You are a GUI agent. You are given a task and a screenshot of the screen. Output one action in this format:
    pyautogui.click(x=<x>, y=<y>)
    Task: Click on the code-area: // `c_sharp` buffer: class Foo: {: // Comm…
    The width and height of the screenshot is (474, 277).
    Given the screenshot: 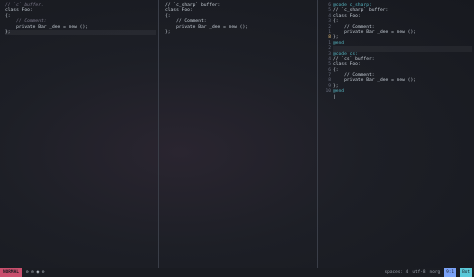 What is the action you would take?
    pyautogui.click(x=240, y=19)
    